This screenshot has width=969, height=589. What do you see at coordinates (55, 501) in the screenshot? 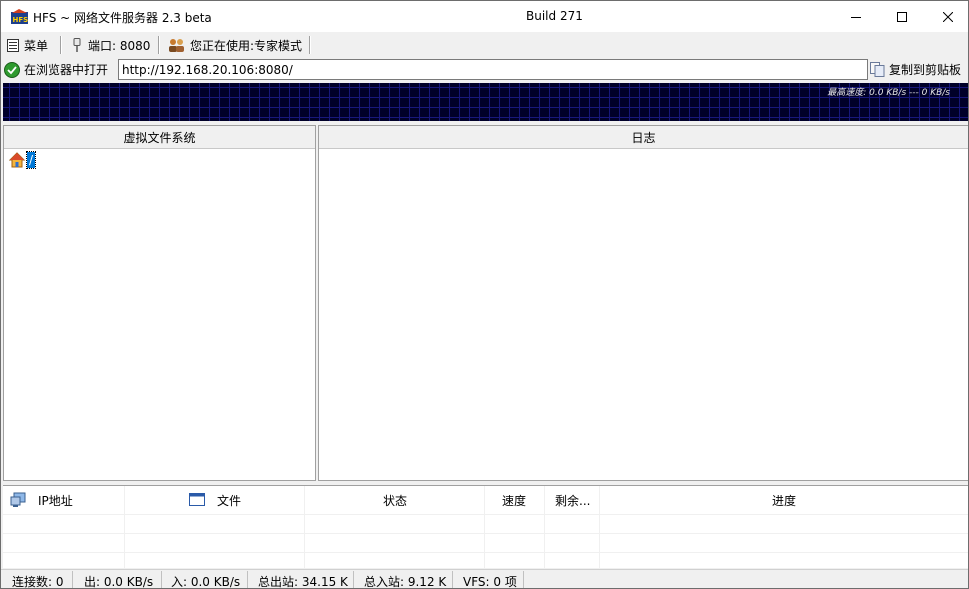
I see `column-ip-title: IP地址` at bounding box center [55, 501].